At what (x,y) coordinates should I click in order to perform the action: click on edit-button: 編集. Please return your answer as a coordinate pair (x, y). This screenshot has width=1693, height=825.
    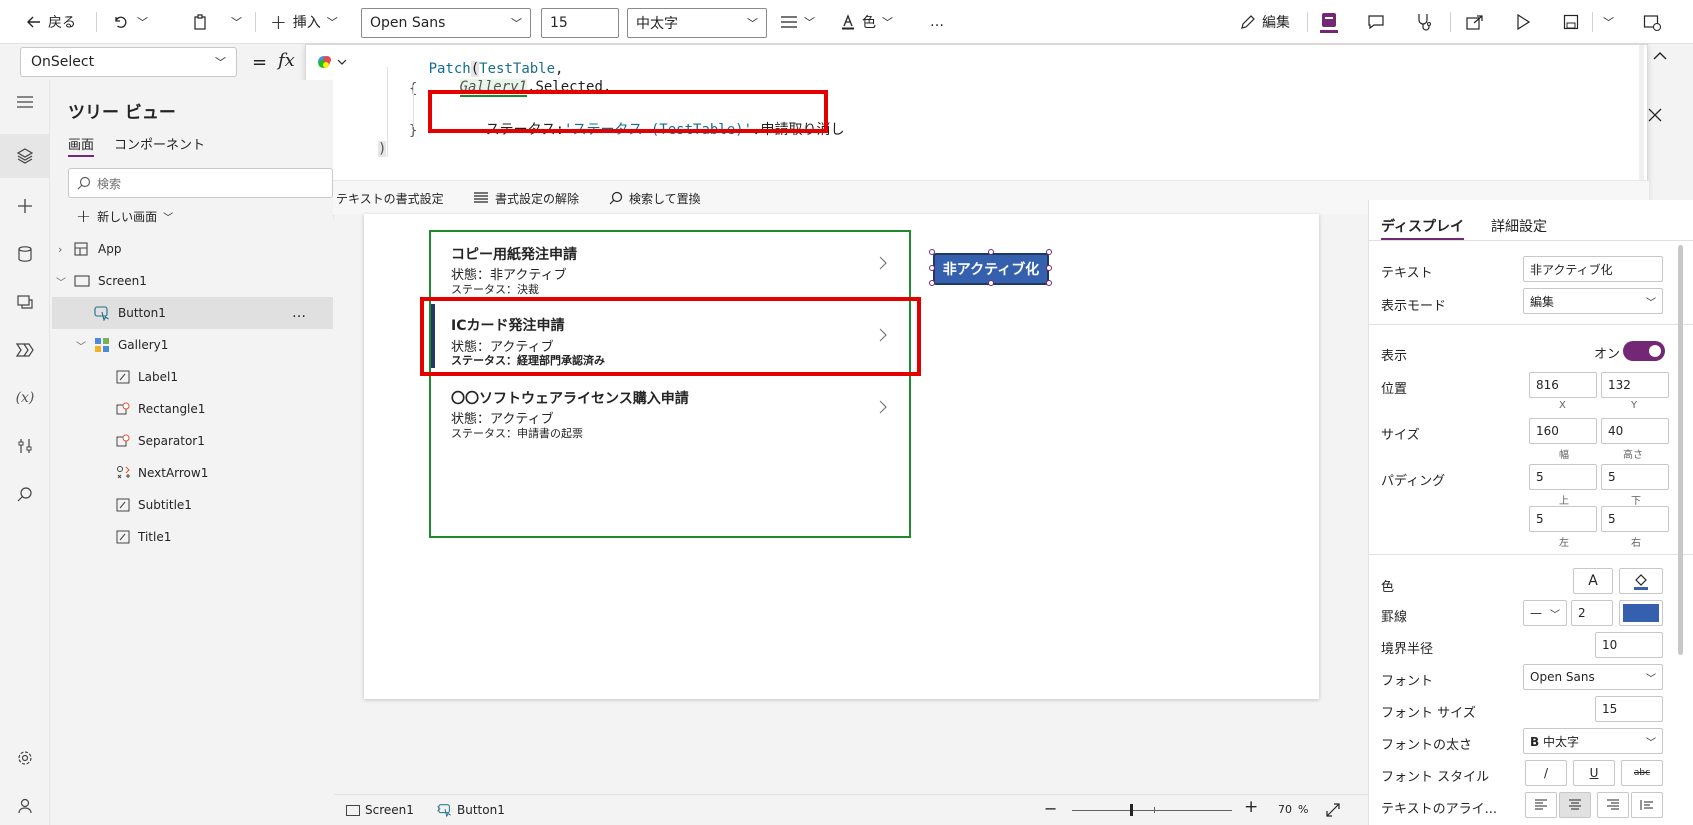
    Looking at the image, I should click on (1265, 22).